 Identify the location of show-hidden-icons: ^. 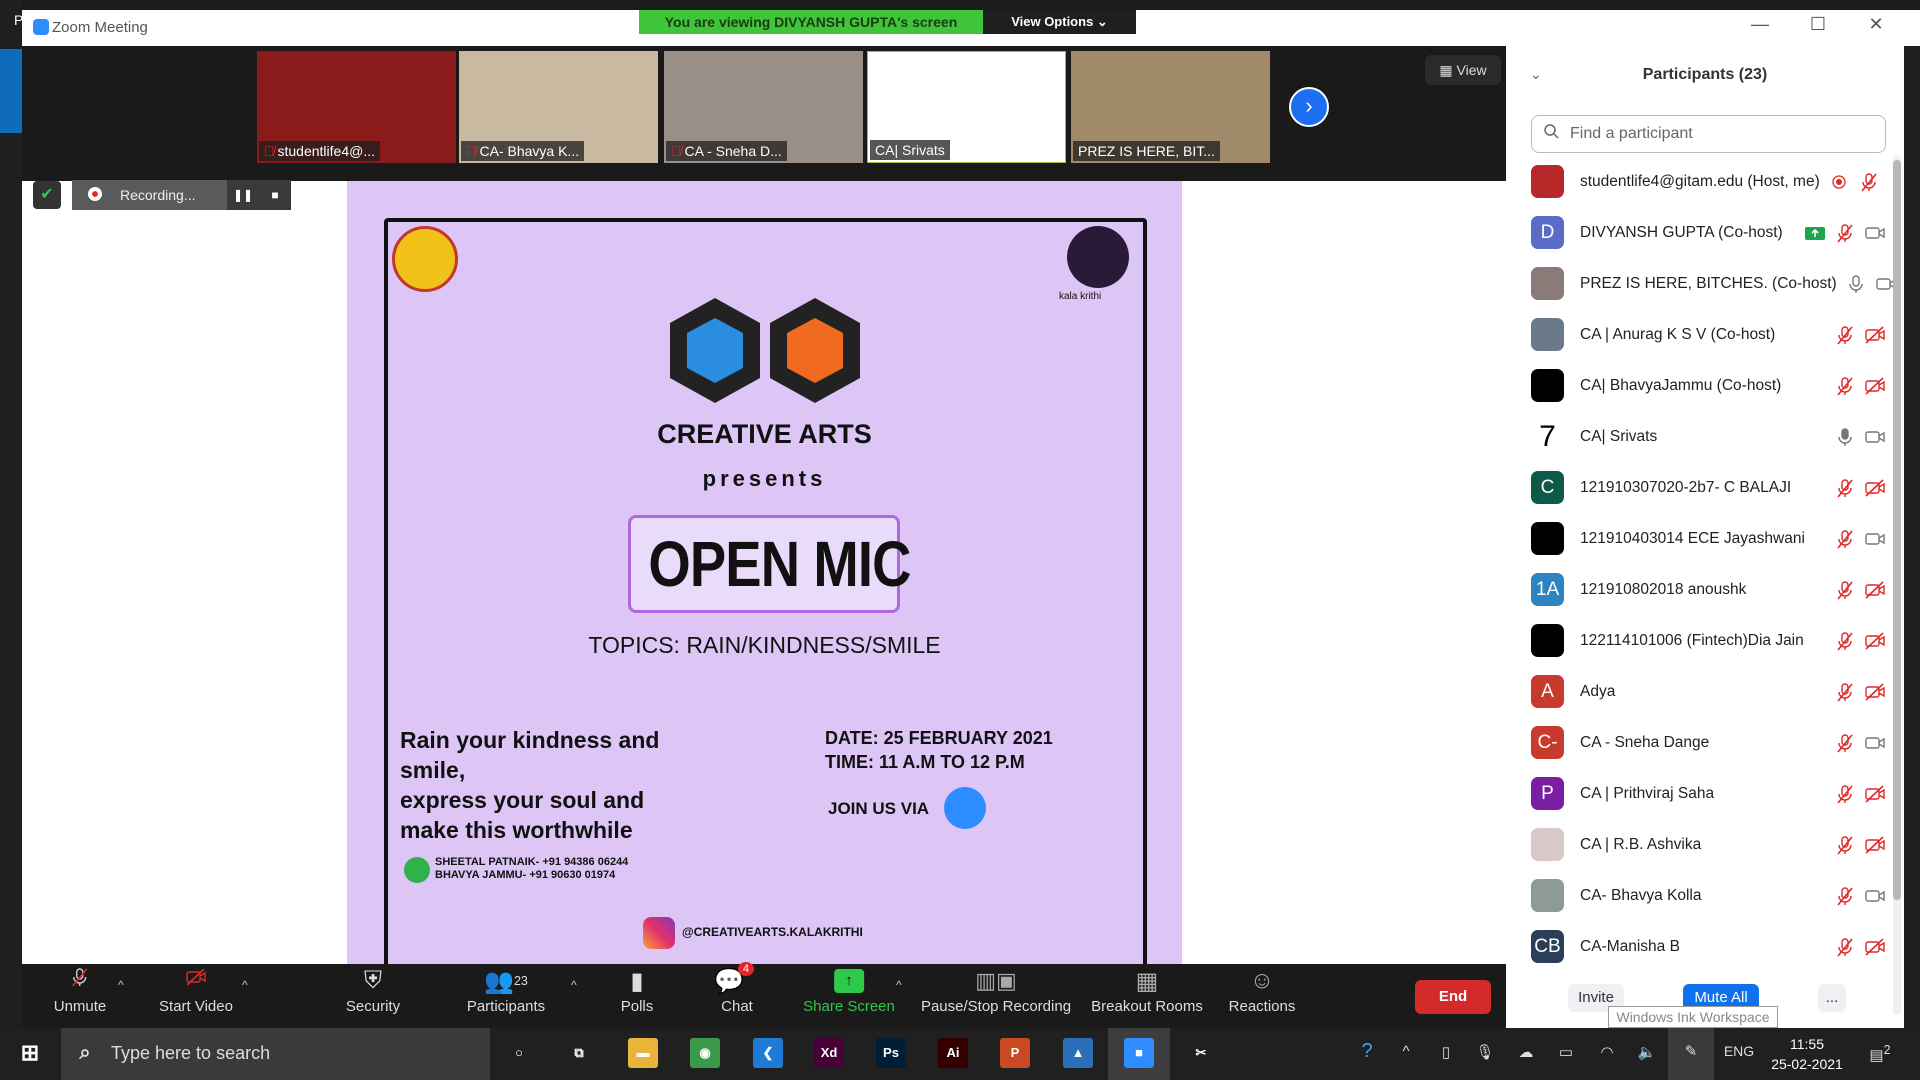
(1405, 1051).